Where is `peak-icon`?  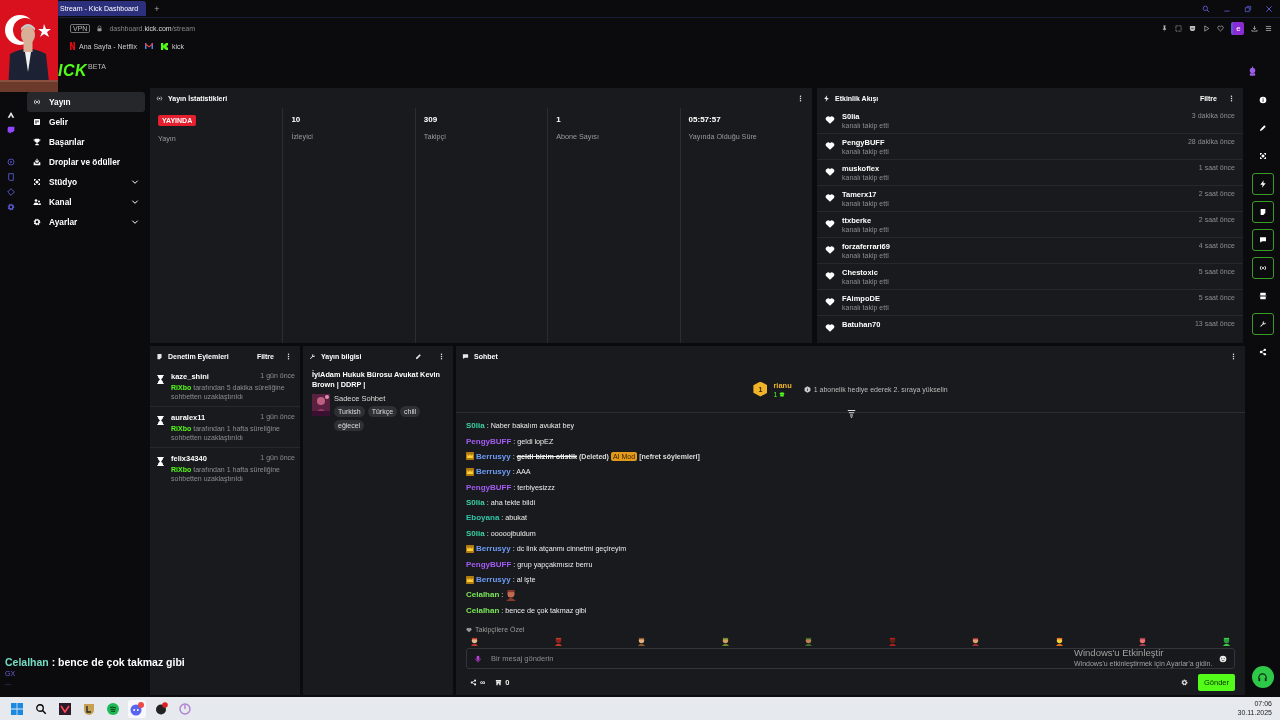 peak-icon is located at coordinates (11, 115).